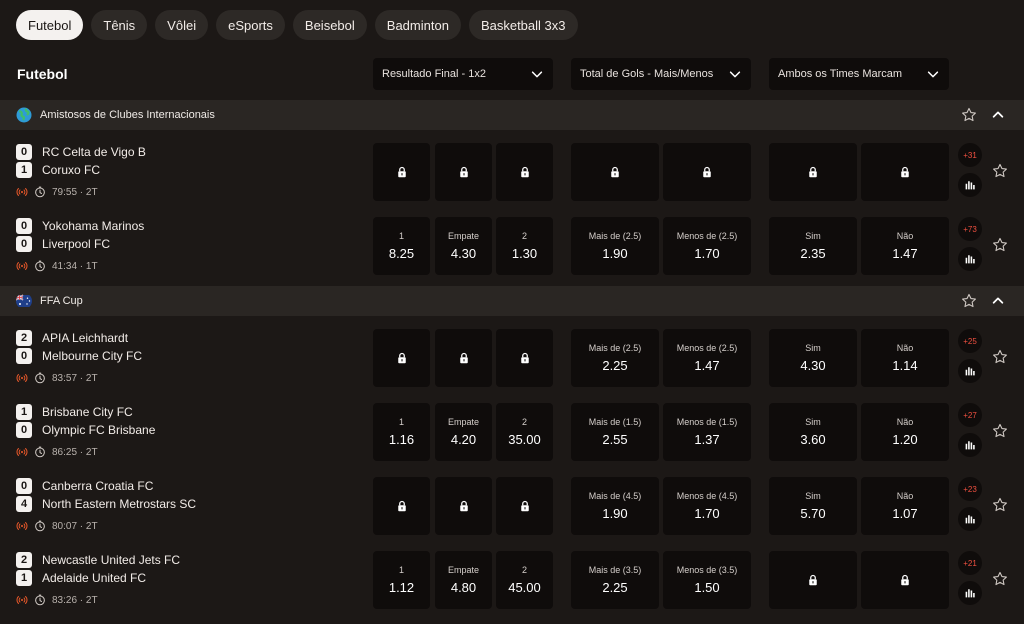 This screenshot has height=624, width=1024. What do you see at coordinates (72, 338) in the screenshot?
I see `team-home: 2 APIA Leichhardt` at bounding box center [72, 338].